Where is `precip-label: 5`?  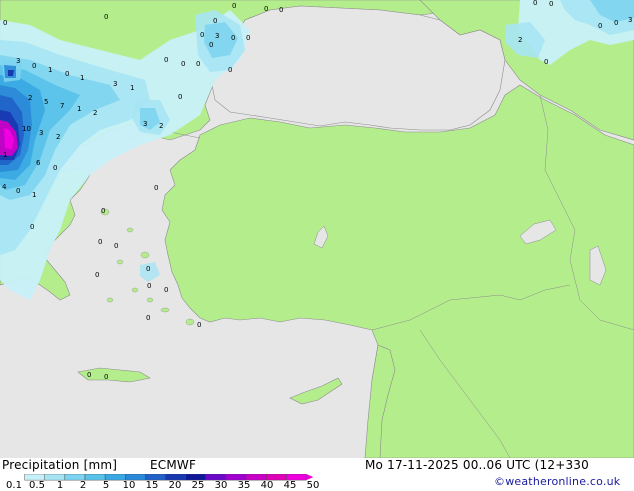 precip-label: 5 is located at coordinates (46, 102).